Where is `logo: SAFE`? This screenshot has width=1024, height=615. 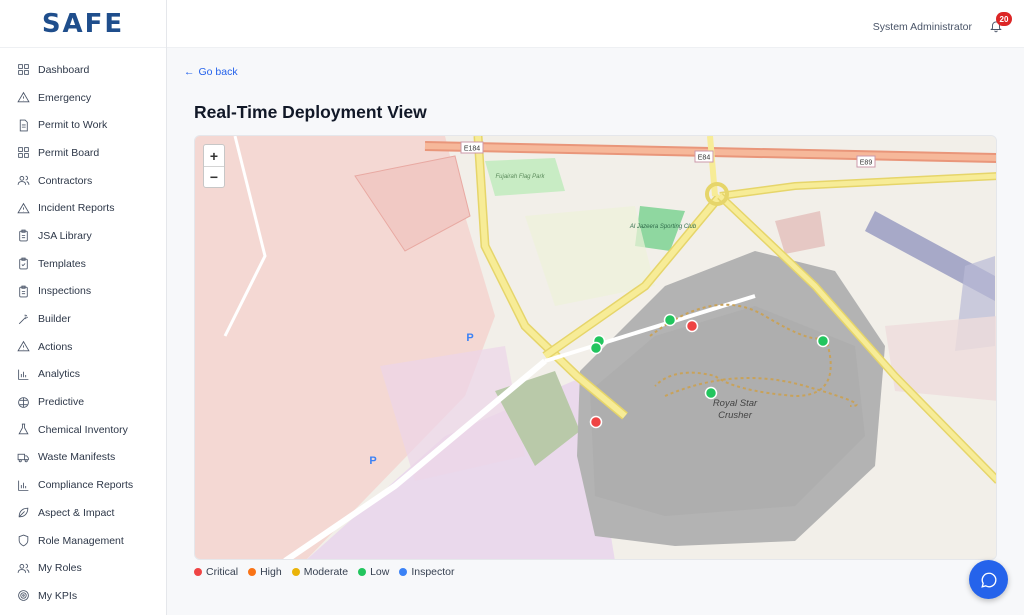
logo: SAFE is located at coordinates (83, 24).